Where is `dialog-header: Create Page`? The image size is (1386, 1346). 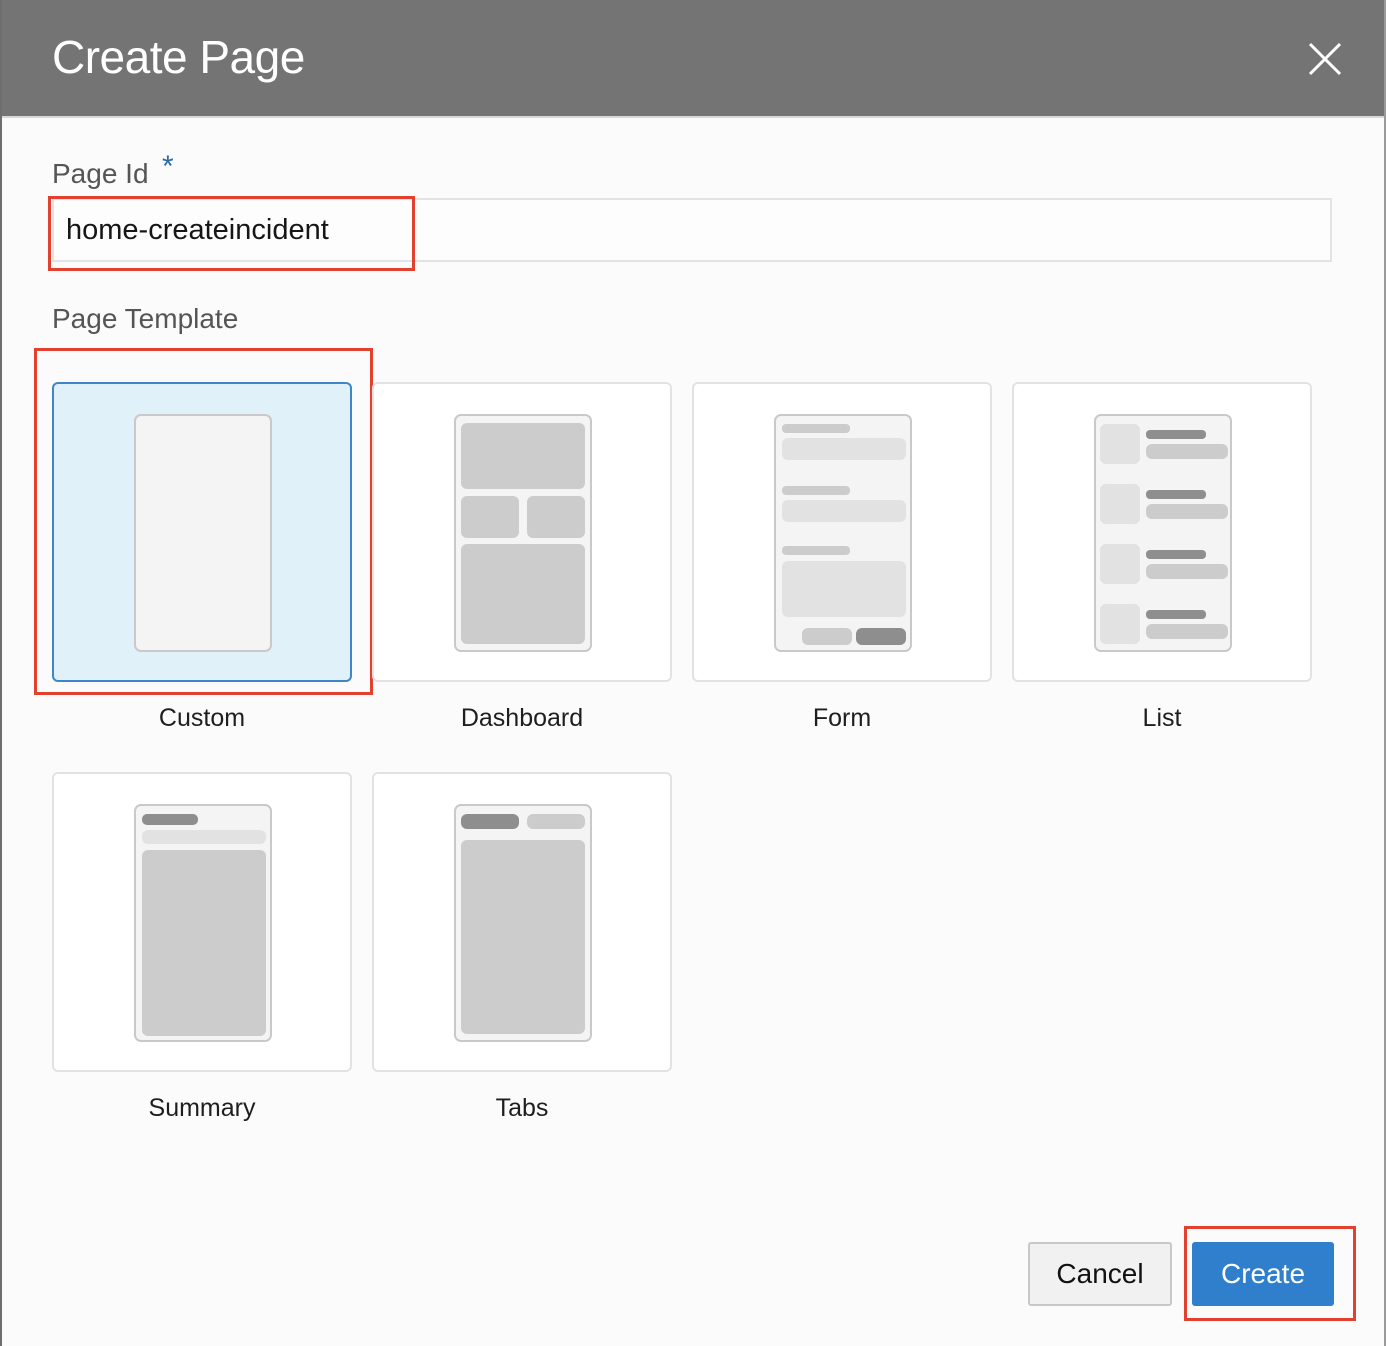
dialog-header: Create Page is located at coordinates (693, 59).